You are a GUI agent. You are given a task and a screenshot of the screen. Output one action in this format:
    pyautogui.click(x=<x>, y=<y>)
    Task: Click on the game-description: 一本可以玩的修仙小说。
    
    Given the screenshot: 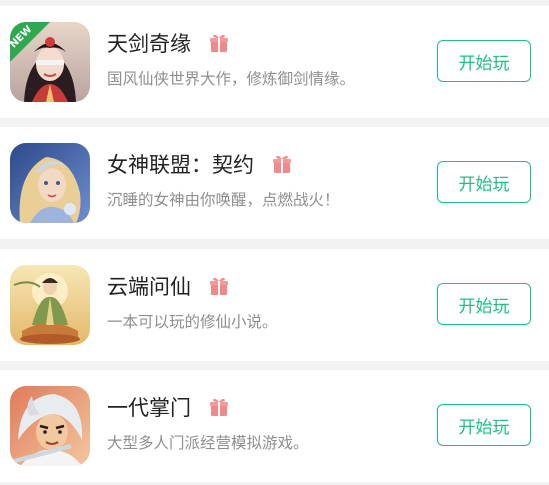 What is the action you would take?
    pyautogui.click(x=192, y=322)
    